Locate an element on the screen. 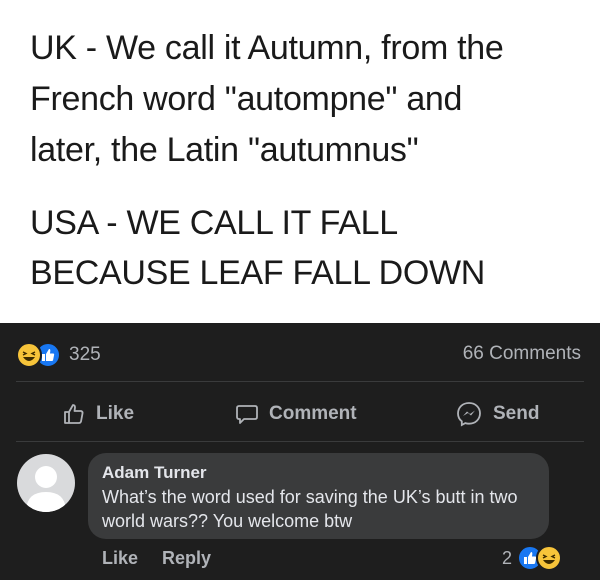  comment-author: Adam Turner is located at coordinates (154, 473).